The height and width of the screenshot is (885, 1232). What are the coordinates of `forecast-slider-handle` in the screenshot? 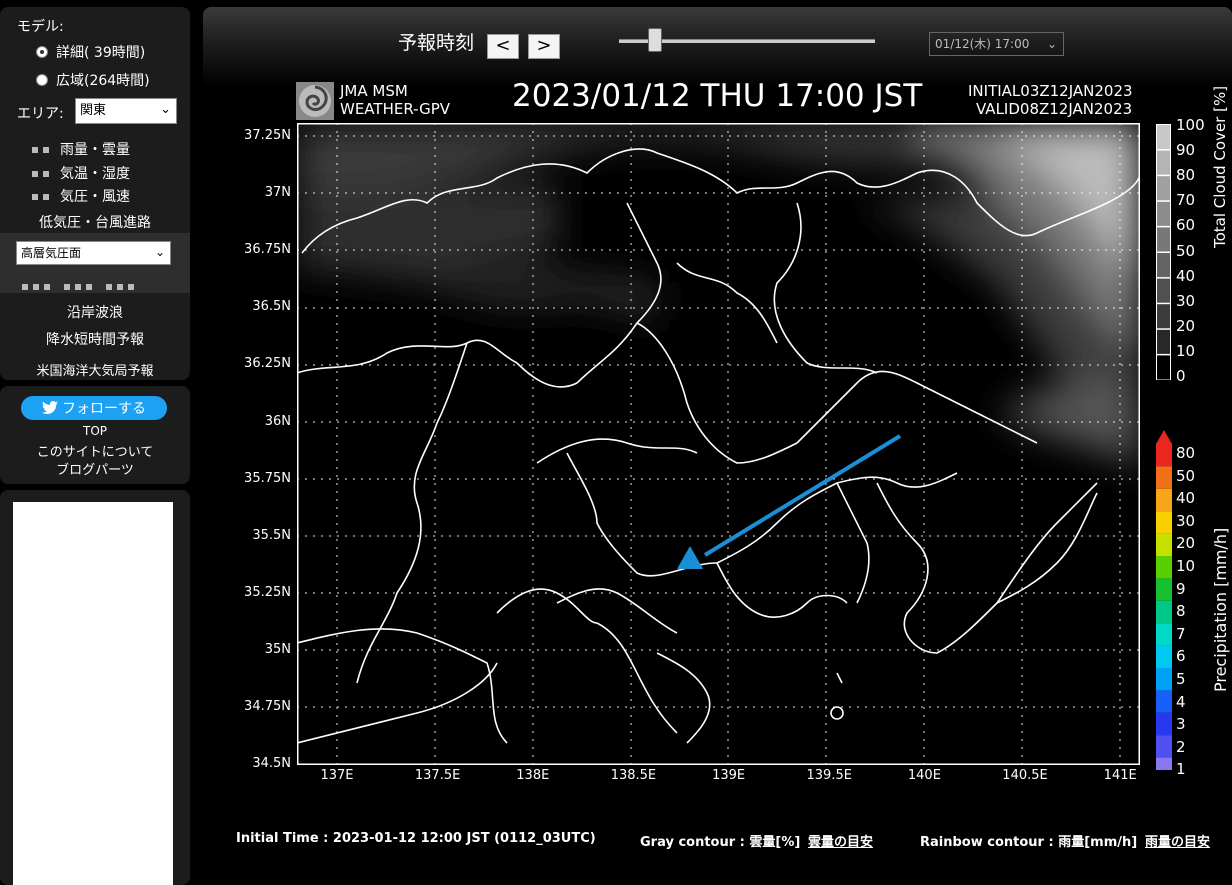 It's located at (654, 40).